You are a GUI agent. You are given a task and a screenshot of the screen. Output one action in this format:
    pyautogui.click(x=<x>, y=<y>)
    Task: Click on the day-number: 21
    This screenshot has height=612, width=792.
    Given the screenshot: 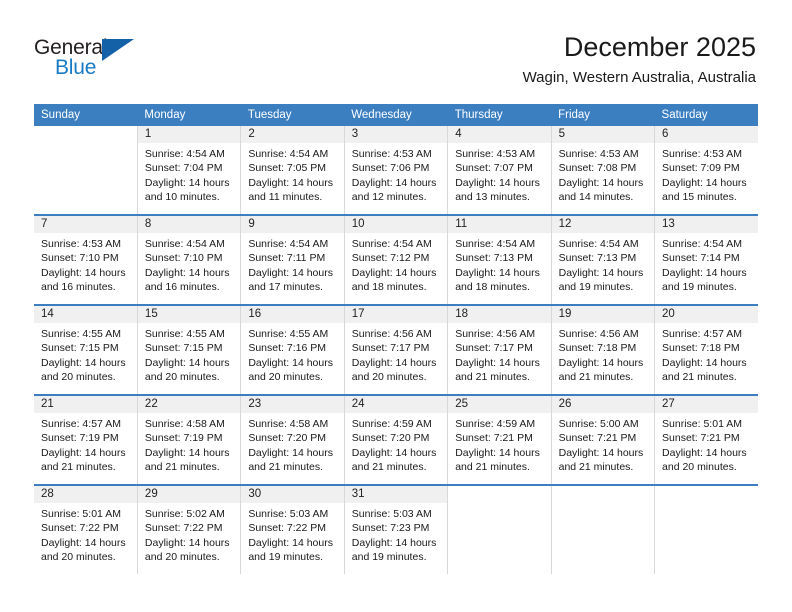 What is the action you would take?
    pyautogui.click(x=85, y=404)
    